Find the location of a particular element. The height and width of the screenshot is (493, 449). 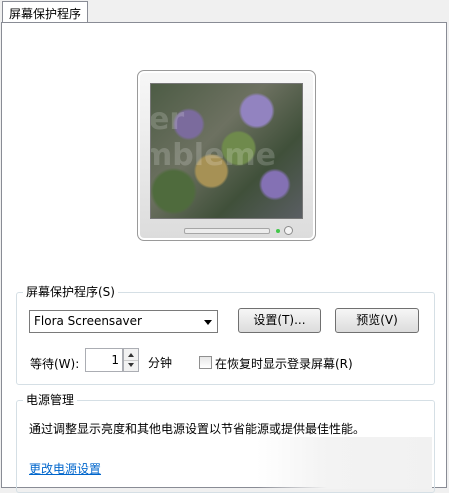

screensaver-preview-screen: er mbleme is located at coordinates (226, 151).